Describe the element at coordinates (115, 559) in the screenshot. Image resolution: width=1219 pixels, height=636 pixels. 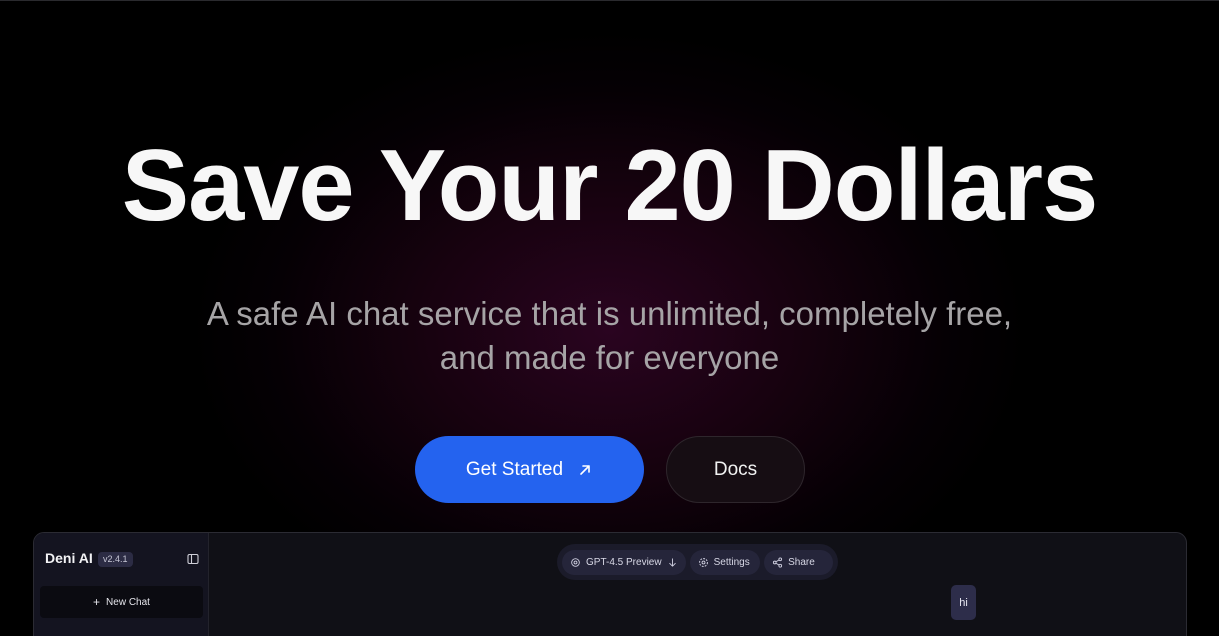
I see `version-badge: v2.4.1` at that location.